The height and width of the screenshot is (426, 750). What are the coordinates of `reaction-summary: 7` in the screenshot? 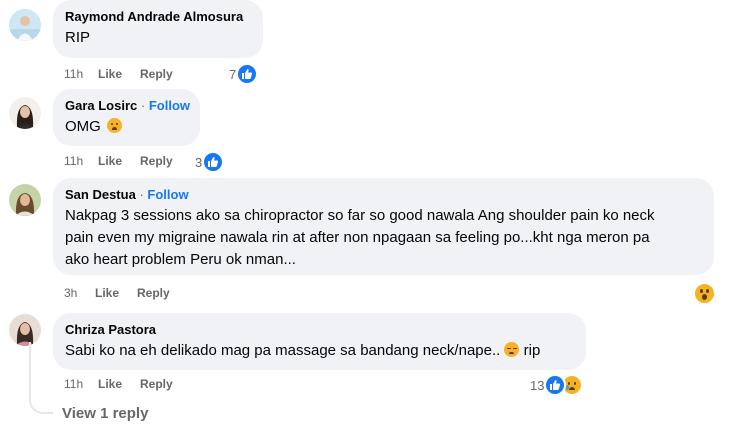 It's located at (244, 74).